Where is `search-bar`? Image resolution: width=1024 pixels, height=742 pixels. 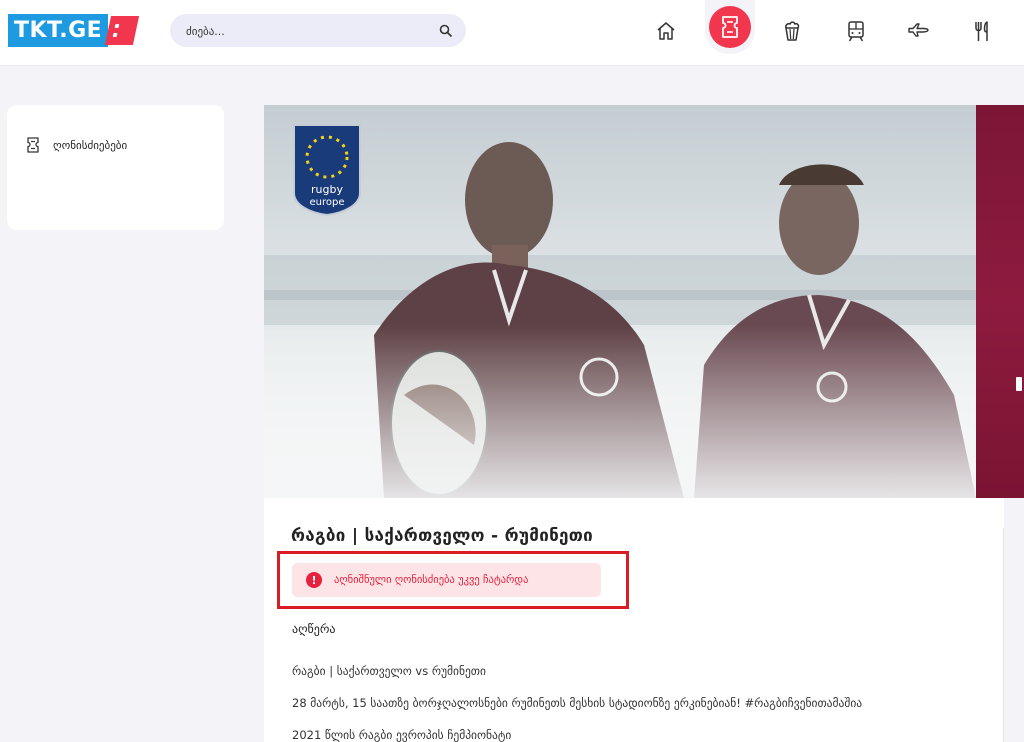 search-bar is located at coordinates (318, 31).